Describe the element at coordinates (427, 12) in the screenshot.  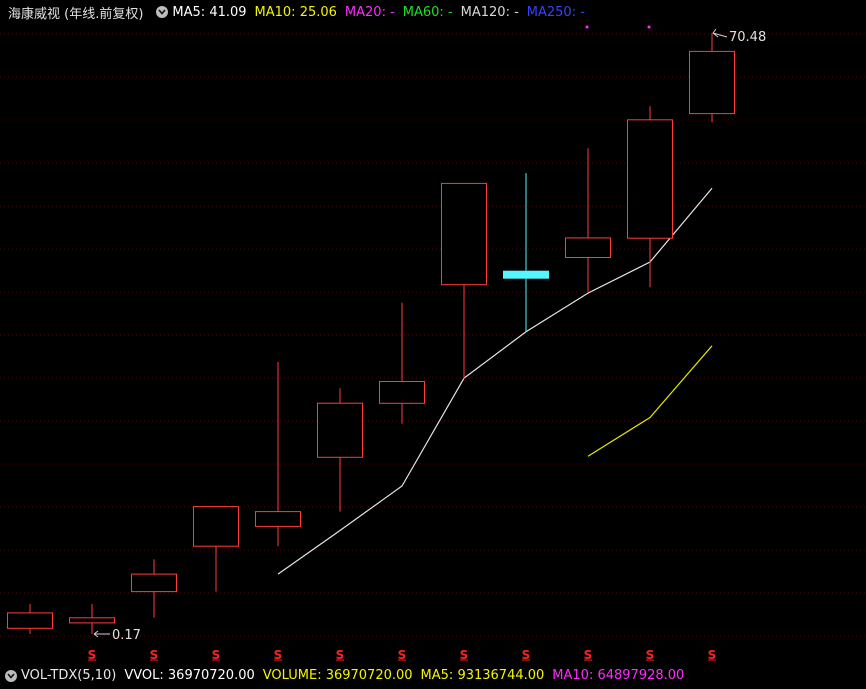
I see `ma60-indicator: MA60: -` at that location.